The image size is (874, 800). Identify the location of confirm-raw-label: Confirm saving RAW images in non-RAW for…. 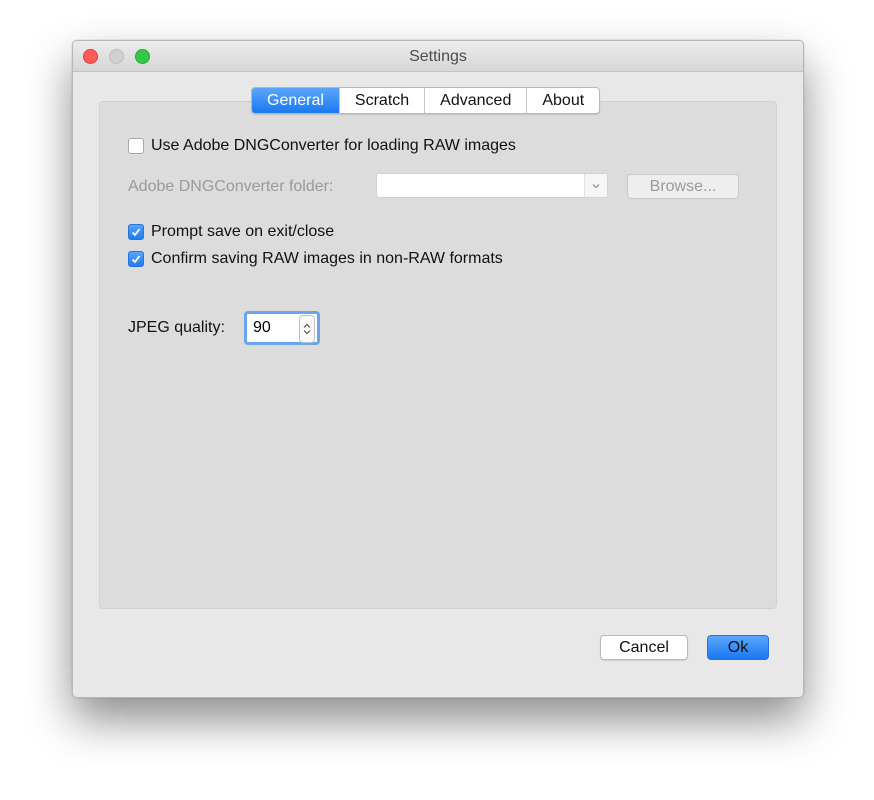
(327, 258).